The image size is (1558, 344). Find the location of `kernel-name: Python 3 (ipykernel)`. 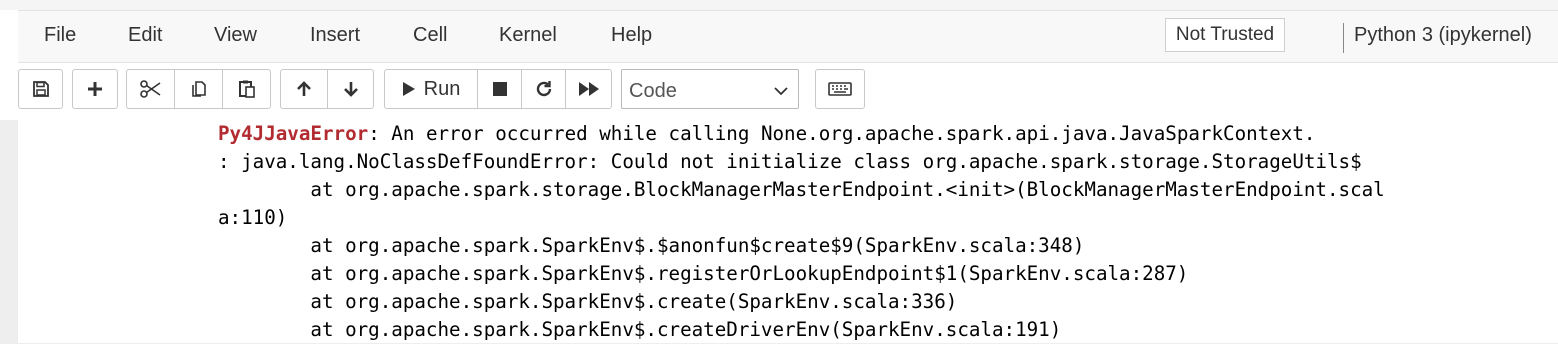

kernel-name: Python 3 (ipykernel) is located at coordinates (1443, 35).